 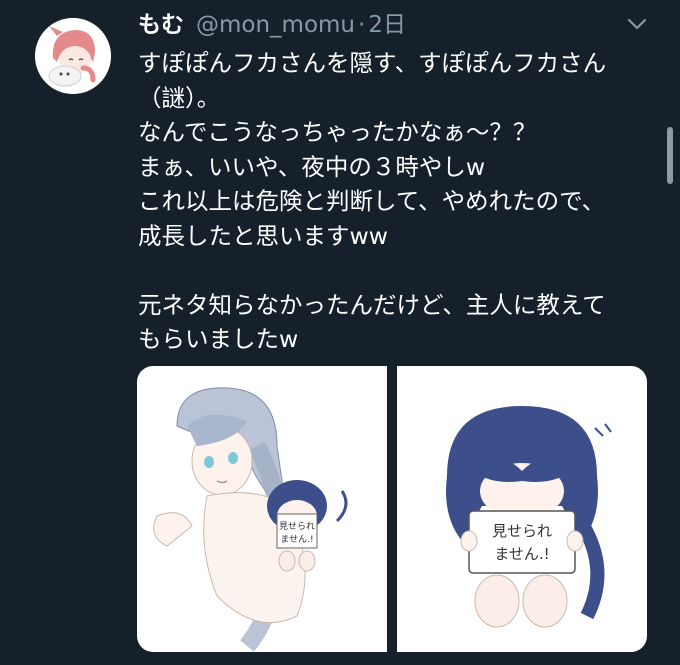 I want to click on sign-text-2a: 見せられ, so click(x=522, y=531).